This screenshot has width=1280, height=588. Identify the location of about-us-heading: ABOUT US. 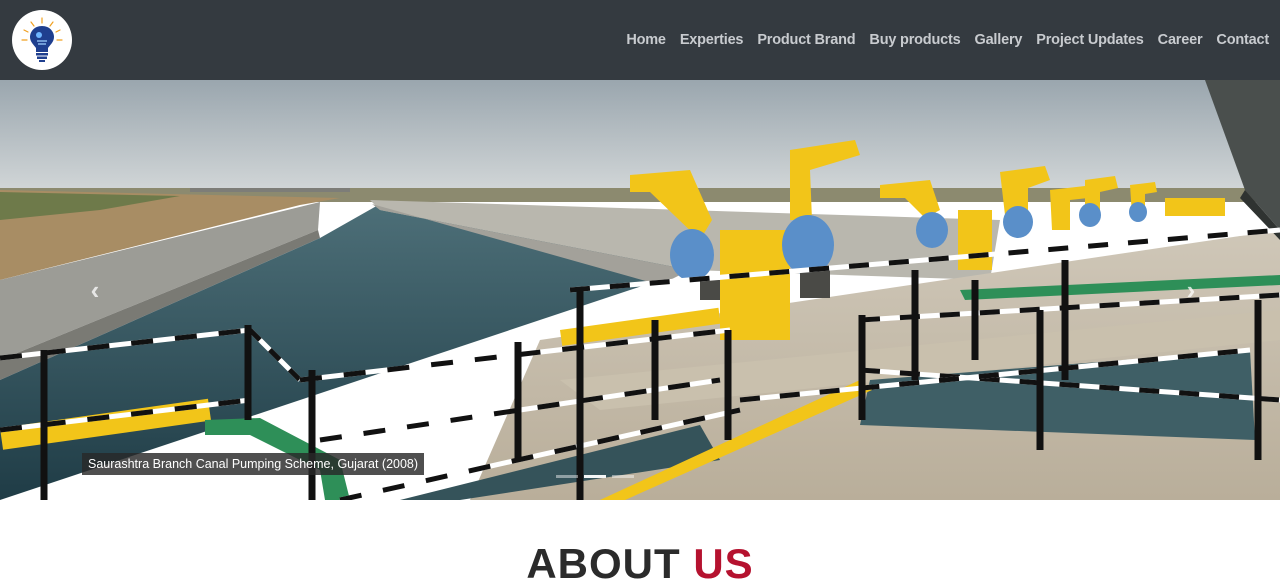
(640, 564).